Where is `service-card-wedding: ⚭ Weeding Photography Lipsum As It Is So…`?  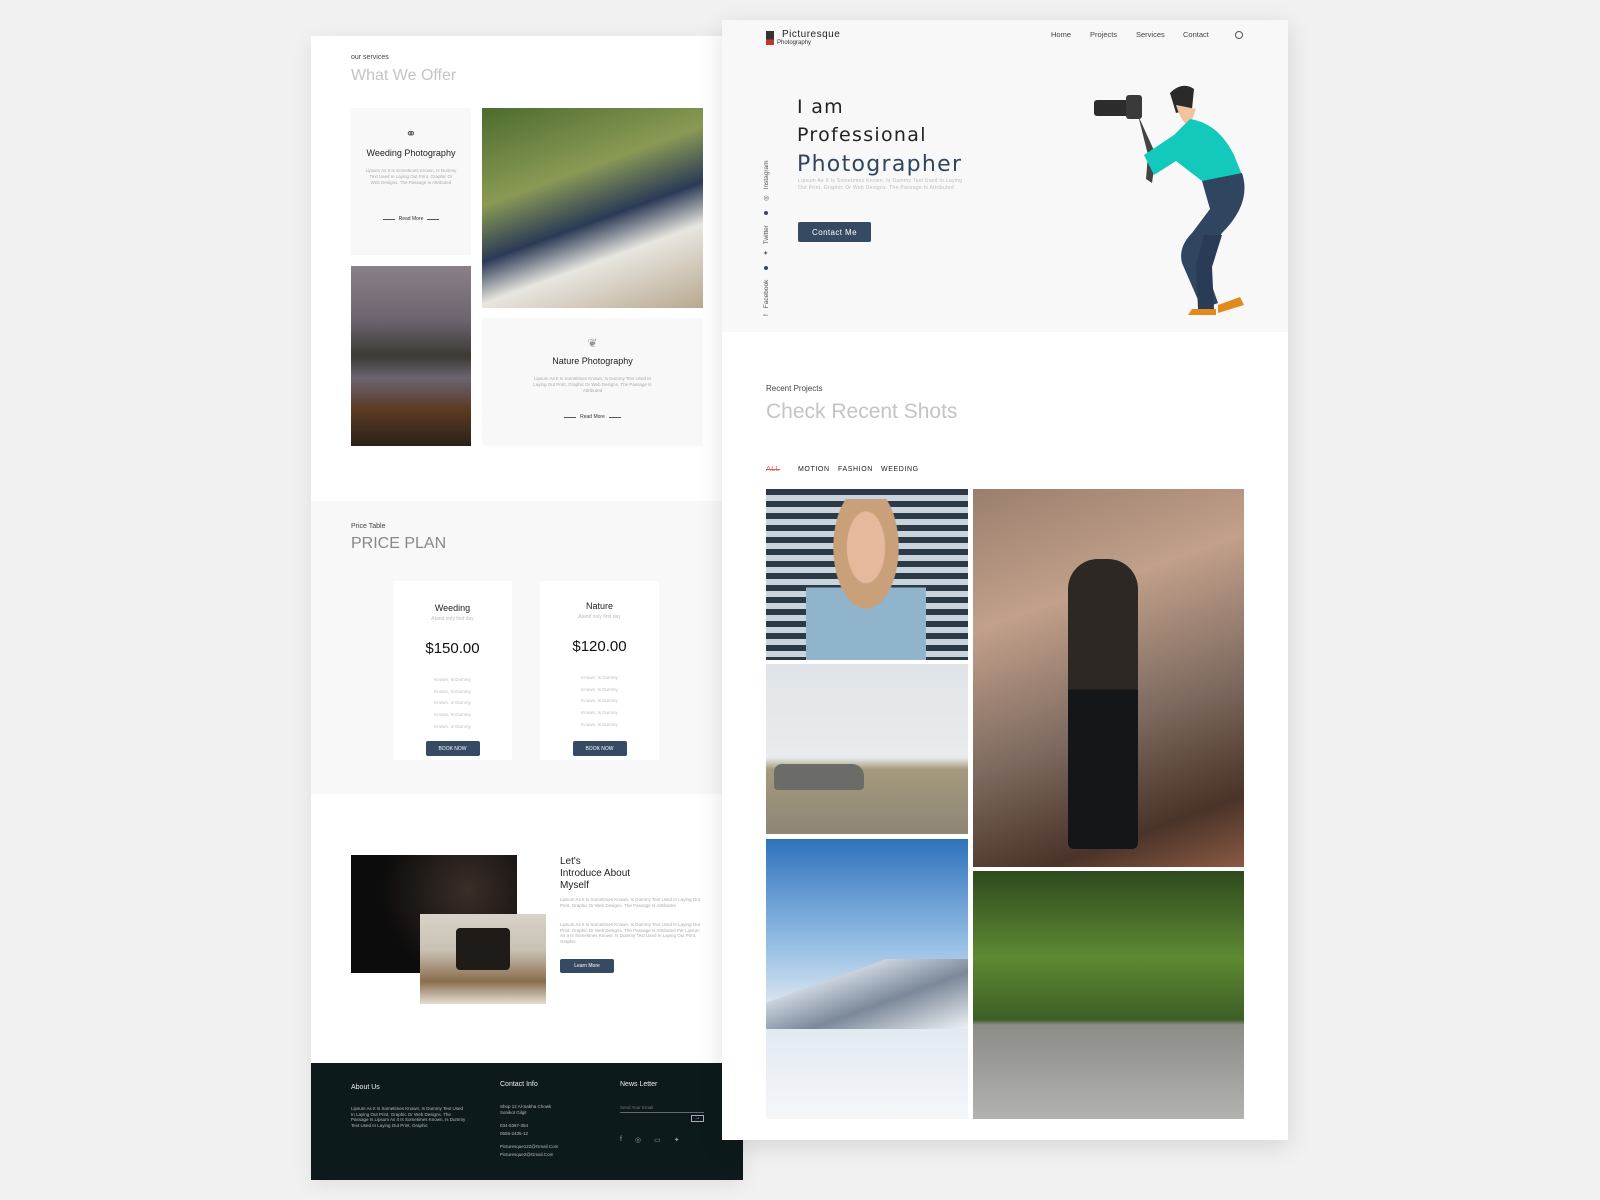 service-card-wedding: ⚭ Weeding Photography Lipsum As It Is So… is located at coordinates (411, 181).